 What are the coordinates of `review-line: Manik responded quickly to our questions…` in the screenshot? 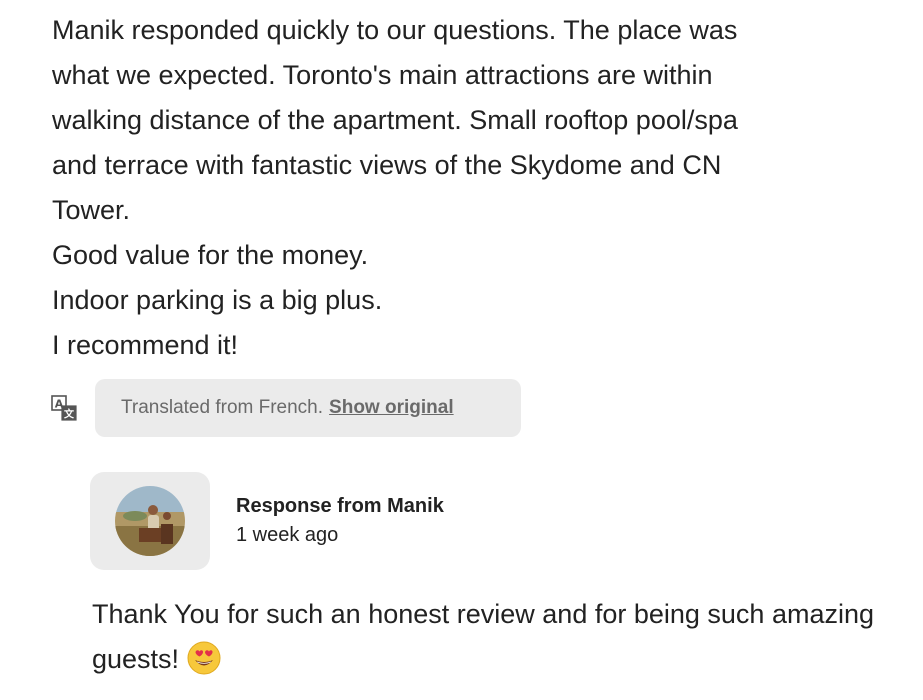 It's located at (395, 30).